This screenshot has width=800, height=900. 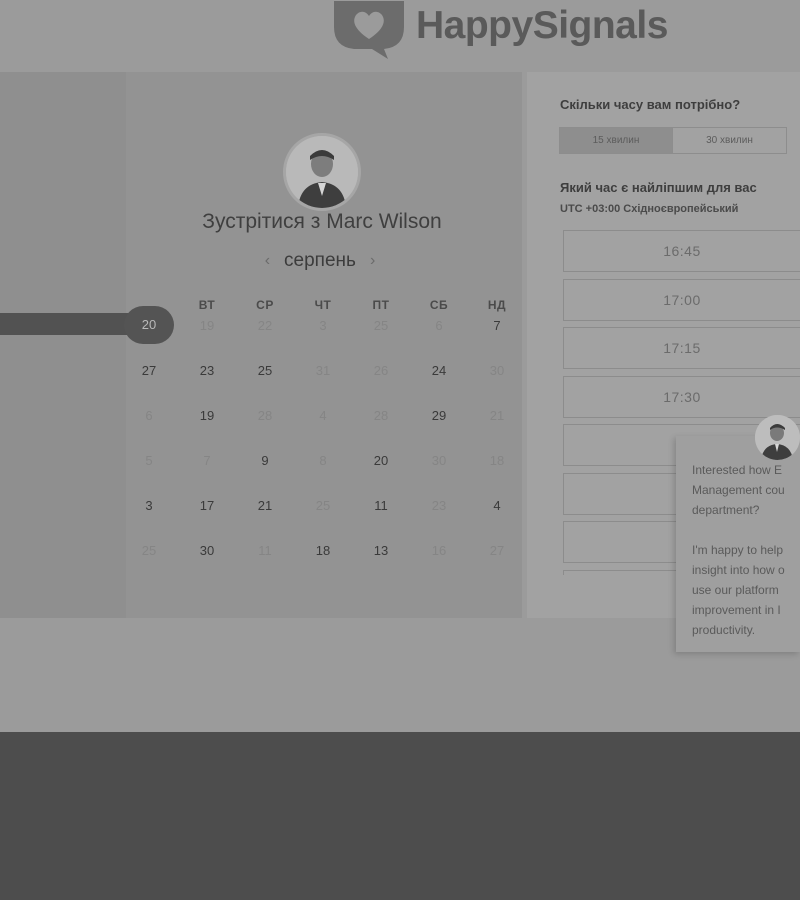 What do you see at coordinates (207, 305) in the screenshot?
I see `weekday-label: ВТ` at bounding box center [207, 305].